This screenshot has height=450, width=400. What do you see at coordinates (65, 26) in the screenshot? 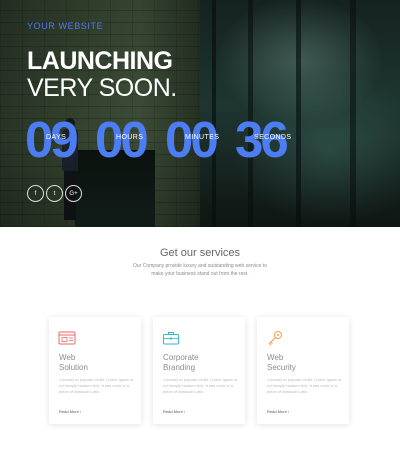
I see `site-brand-link: YOUR WEBSITE` at bounding box center [65, 26].